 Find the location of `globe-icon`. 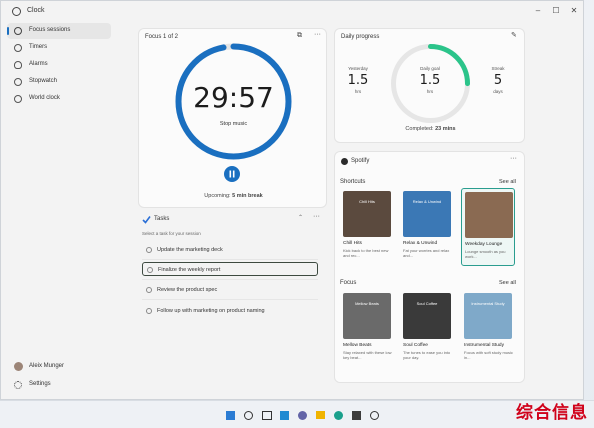

globe-icon is located at coordinates (18, 99).